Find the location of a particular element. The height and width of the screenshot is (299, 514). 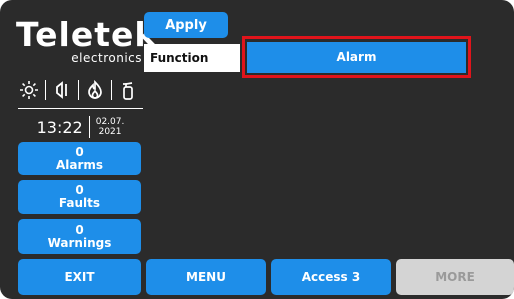

clock: 13:22 02.07. 2021 is located at coordinates (80, 127).